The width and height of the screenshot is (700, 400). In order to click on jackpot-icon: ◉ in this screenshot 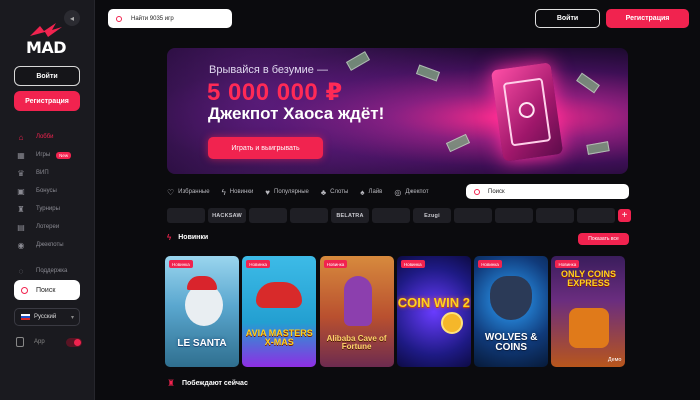, I will do `click(21, 245)`.